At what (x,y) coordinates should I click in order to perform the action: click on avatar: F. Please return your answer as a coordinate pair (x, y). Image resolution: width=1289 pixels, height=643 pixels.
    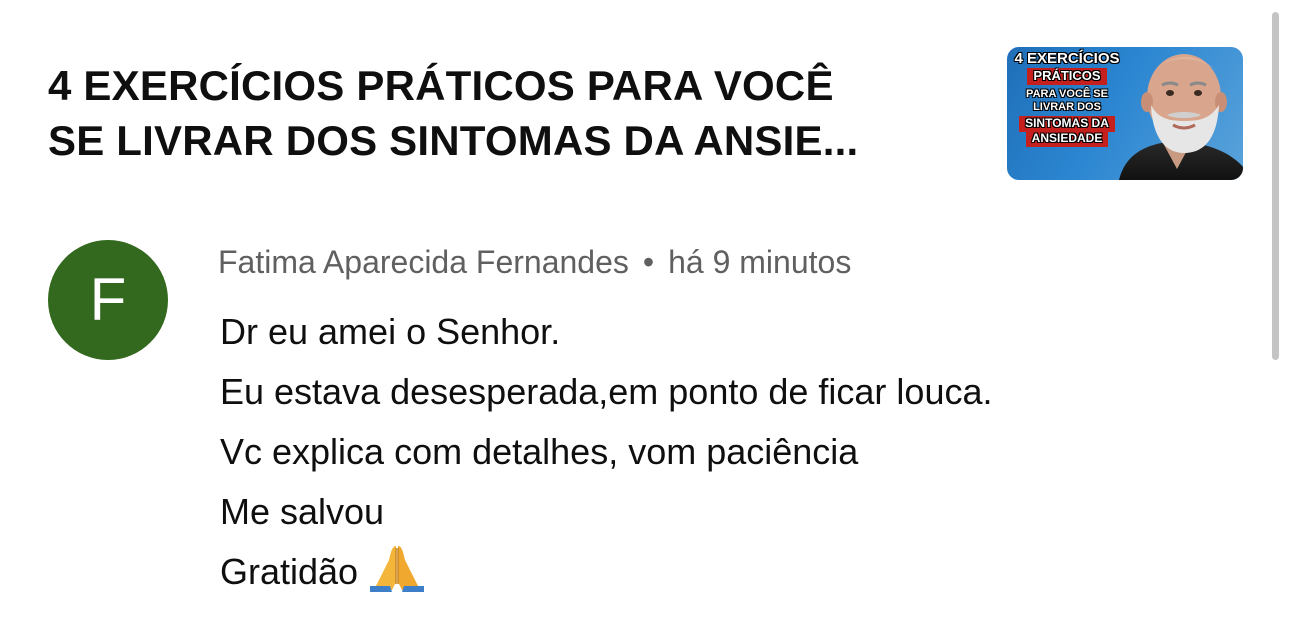
    Looking at the image, I should click on (108, 300).